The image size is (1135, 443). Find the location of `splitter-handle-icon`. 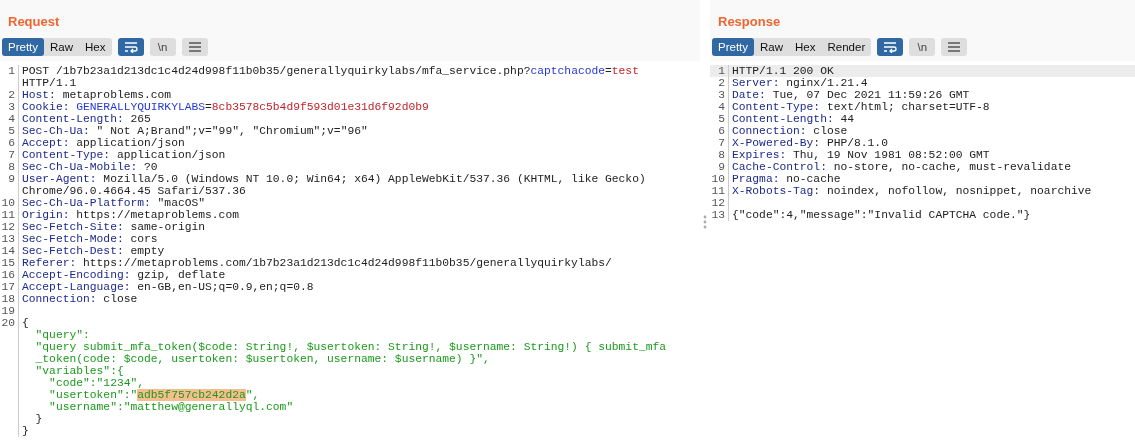

splitter-handle-icon is located at coordinates (705, 221).